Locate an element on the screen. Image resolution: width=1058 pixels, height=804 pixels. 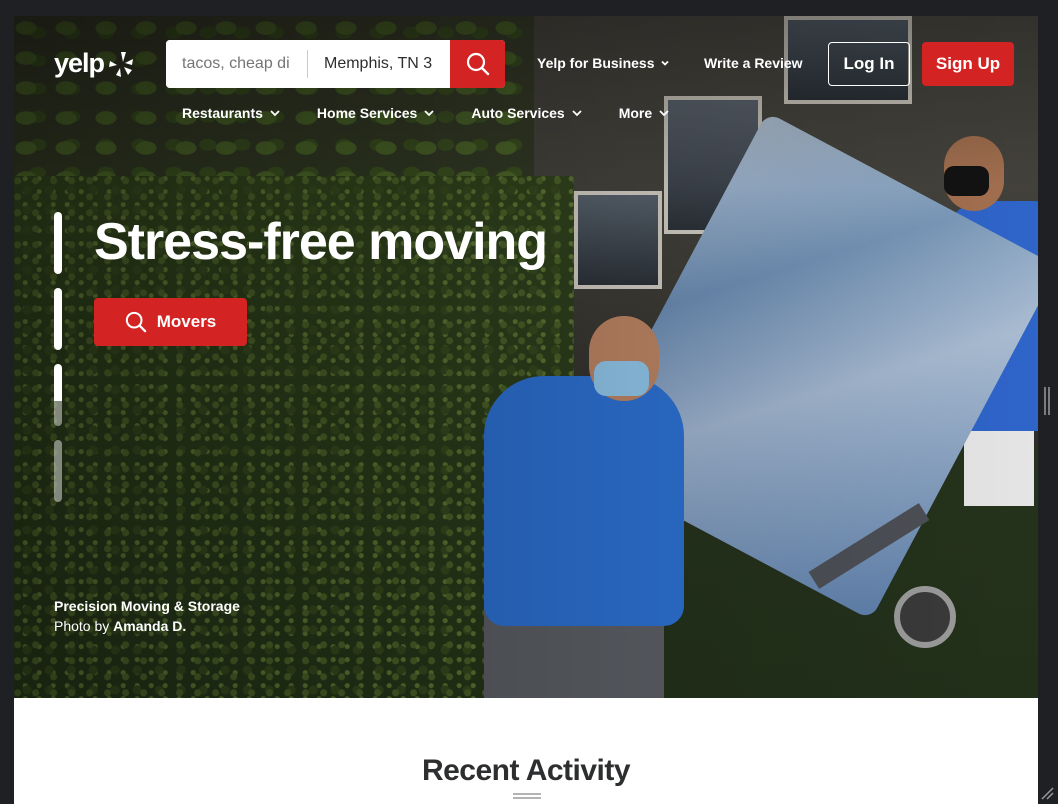
search-button is located at coordinates (477, 64).